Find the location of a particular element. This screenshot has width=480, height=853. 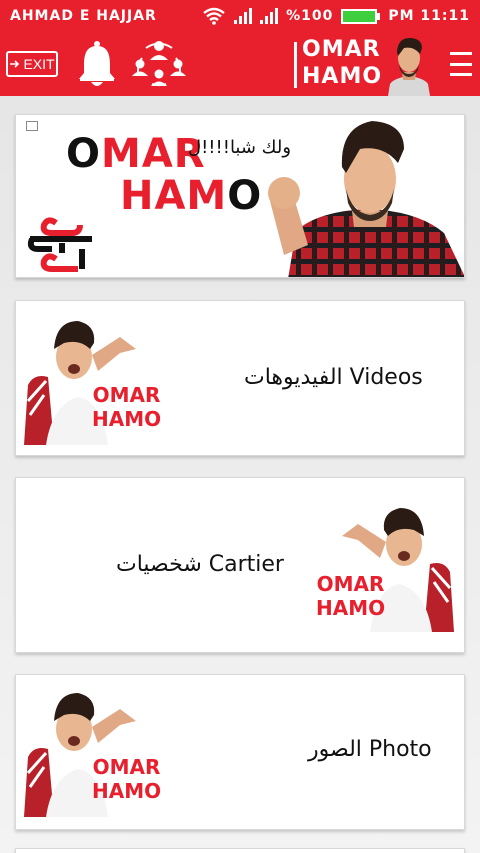

card-label-cartier: شخصيات Cartier is located at coordinates (200, 564).